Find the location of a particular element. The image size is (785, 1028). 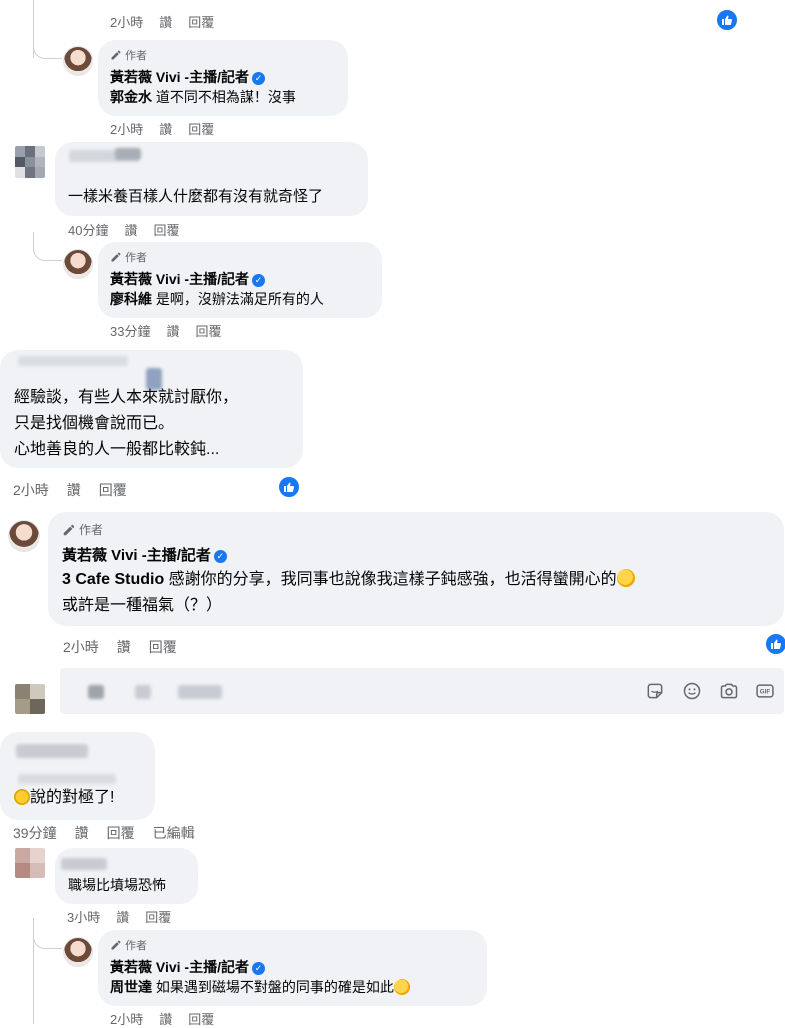

comment-bubble: 職場比墳場恐怖 is located at coordinates (126, 876).